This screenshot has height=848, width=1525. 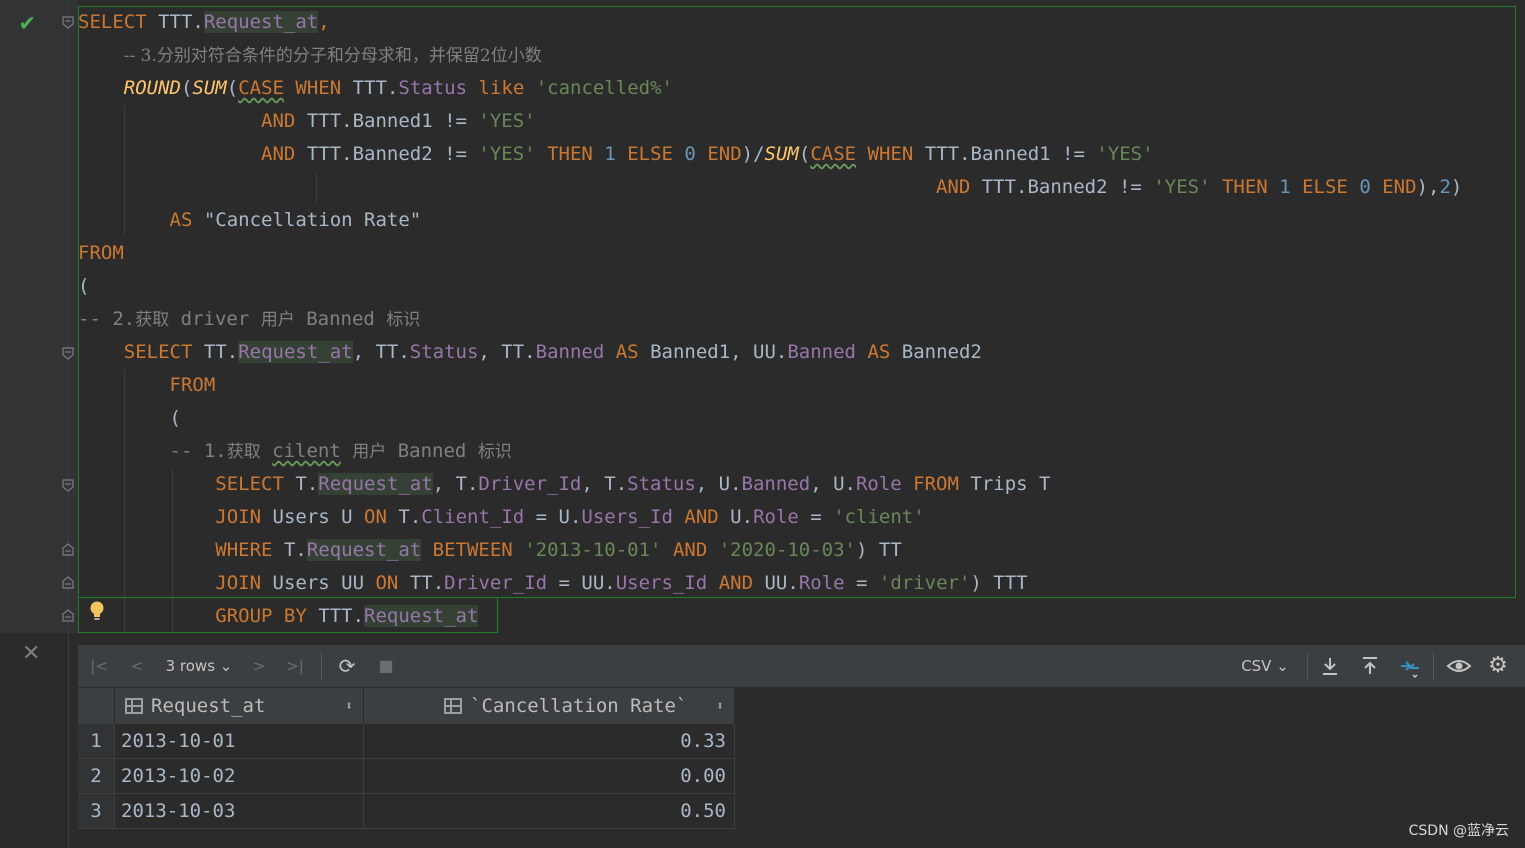 What do you see at coordinates (549, 776) in the screenshot?
I see `cell-cancellation-rate: 0.00` at bounding box center [549, 776].